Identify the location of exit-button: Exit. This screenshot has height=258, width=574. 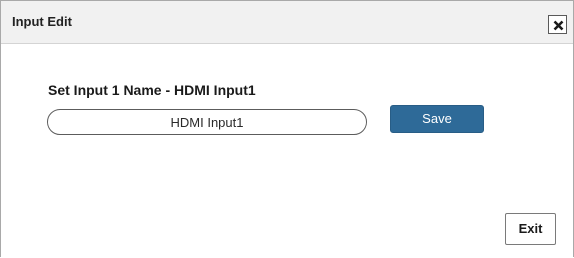
(530, 229).